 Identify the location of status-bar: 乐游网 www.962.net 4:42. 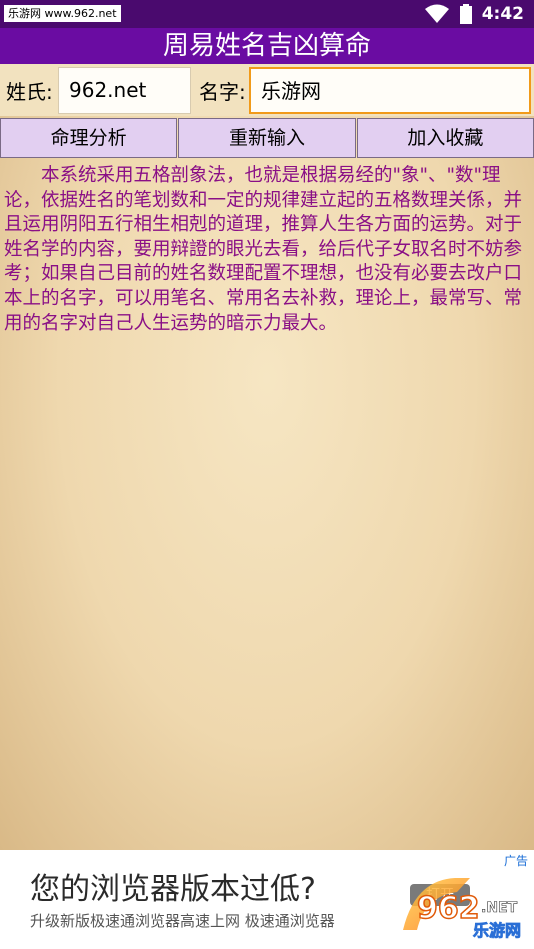
(267, 14).